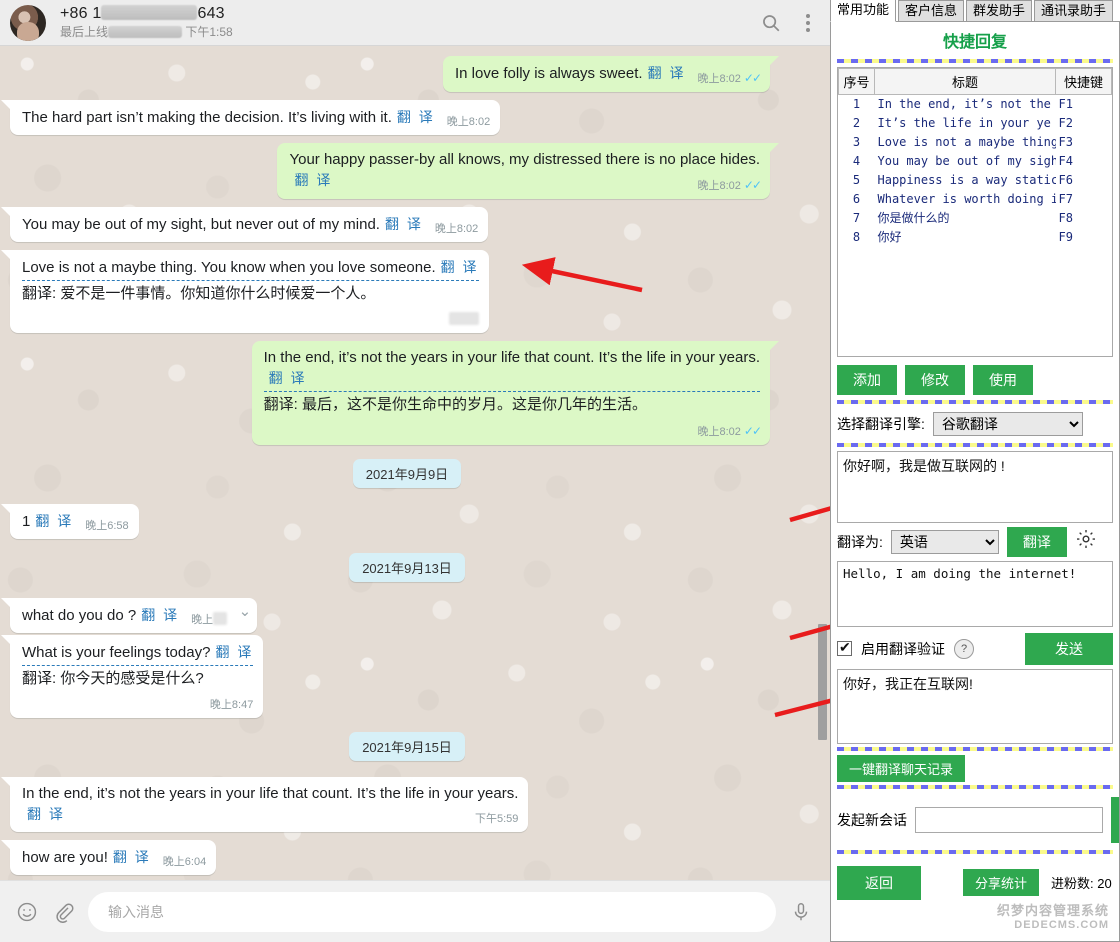  What do you see at coordinates (944, 541) in the screenshot?
I see `target-language-select: 英语` at bounding box center [944, 541].